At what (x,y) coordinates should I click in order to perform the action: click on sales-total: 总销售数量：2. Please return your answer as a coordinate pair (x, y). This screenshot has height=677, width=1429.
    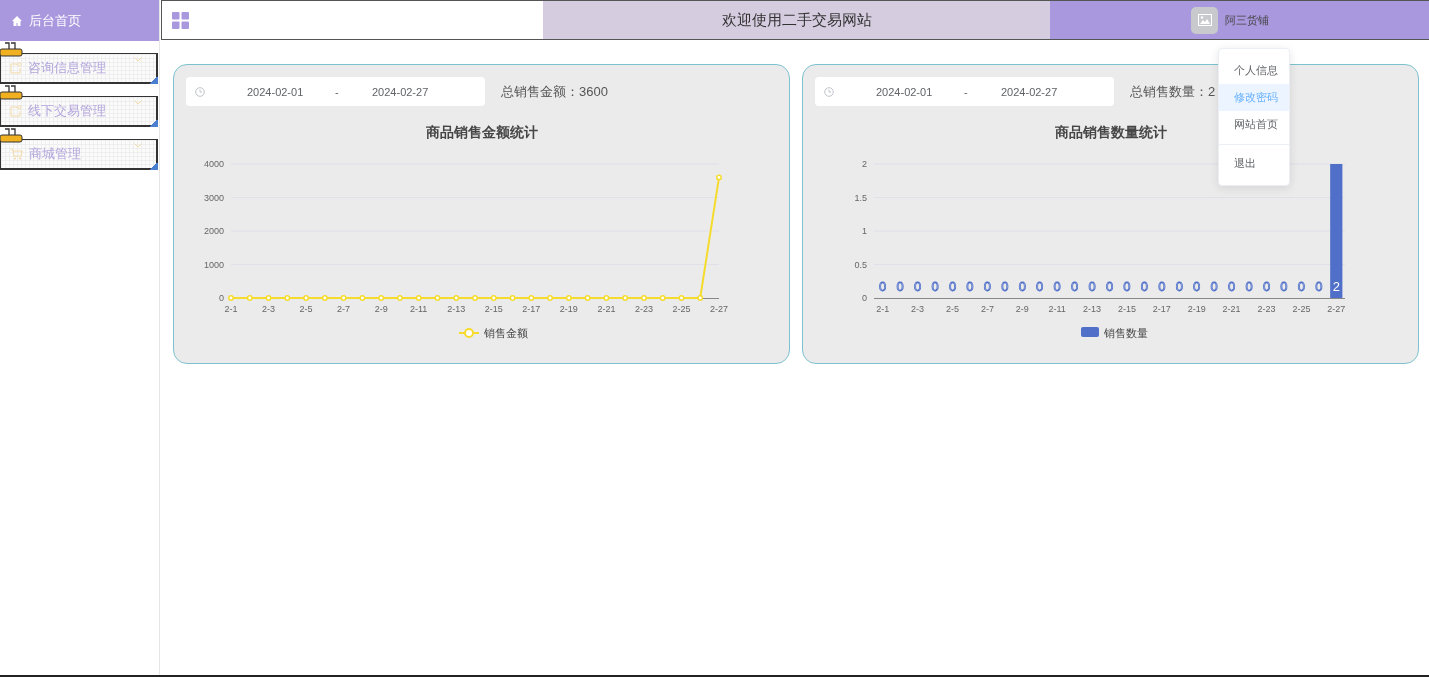
    Looking at the image, I should click on (1173, 91).